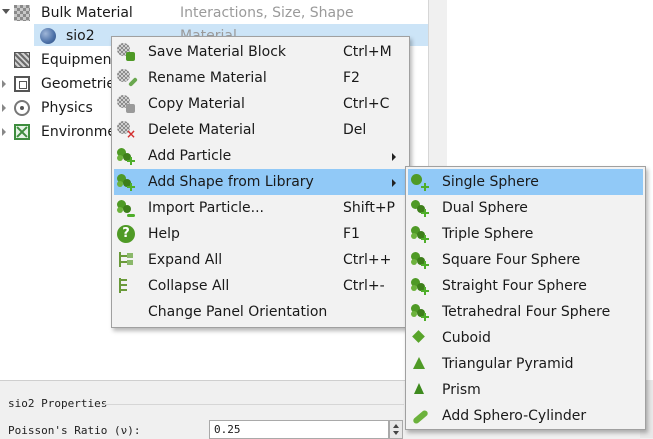 This screenshot has width=653, height=439. What do you see at coordinates (420, 260) in the screenshot?
I see `square-four-sphere-icon` at bounding box center [420, 260].